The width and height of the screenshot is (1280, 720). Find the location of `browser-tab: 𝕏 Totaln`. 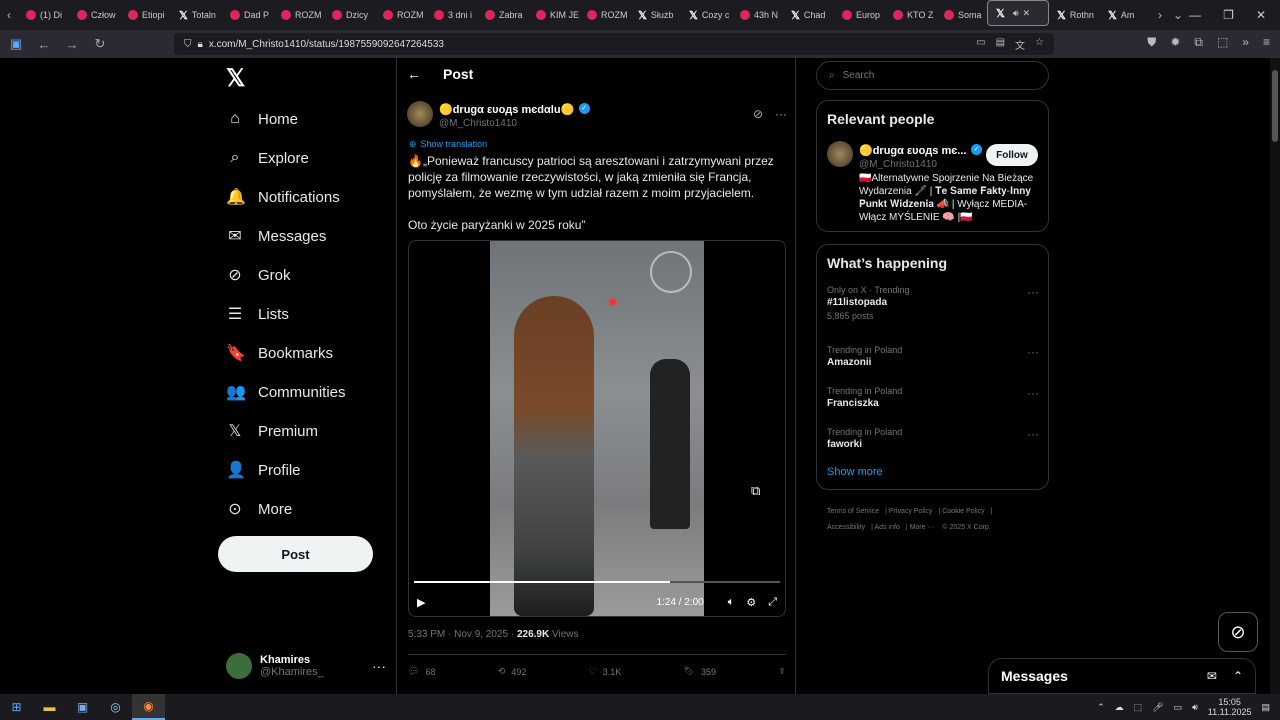

browser-tab: 𝕏 Totaln is located at coordinates (196, 15).